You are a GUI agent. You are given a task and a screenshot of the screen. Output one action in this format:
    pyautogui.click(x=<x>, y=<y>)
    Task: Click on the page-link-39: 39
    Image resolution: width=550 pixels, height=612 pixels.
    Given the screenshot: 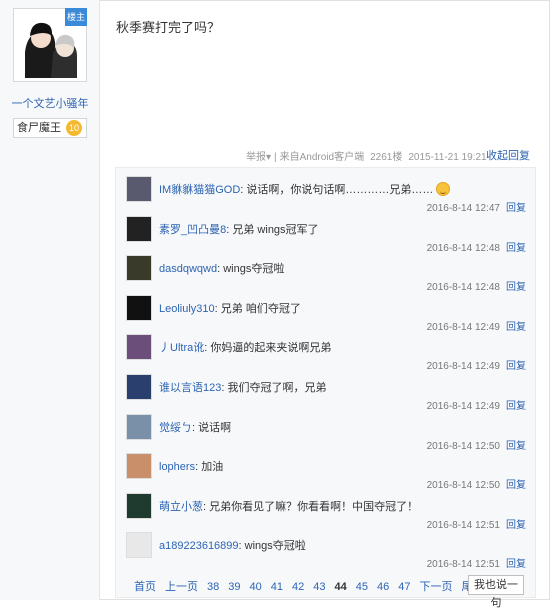 What is the action you would take?
    pyautogui.click(x=234, y=587)
    